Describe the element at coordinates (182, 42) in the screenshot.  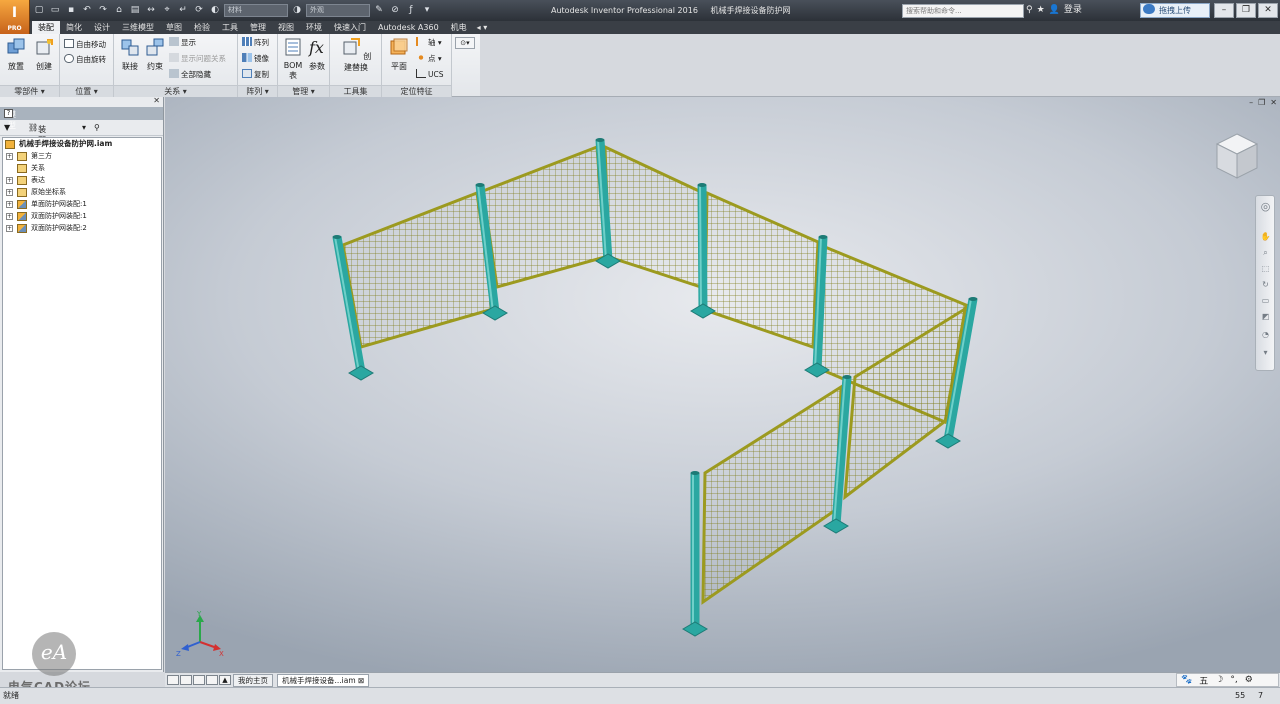
I see `show-button: 显示` at that location.